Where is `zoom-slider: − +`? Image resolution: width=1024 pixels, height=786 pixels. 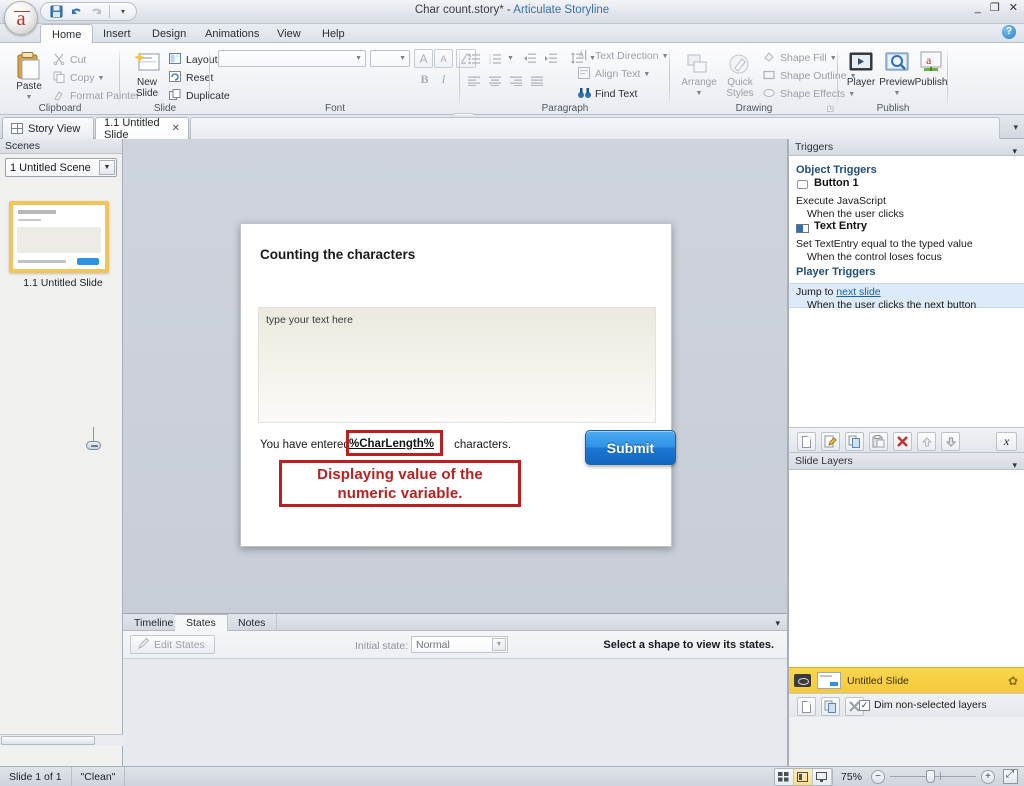 zoom-slider: − + is located at coordinates (933, 776).